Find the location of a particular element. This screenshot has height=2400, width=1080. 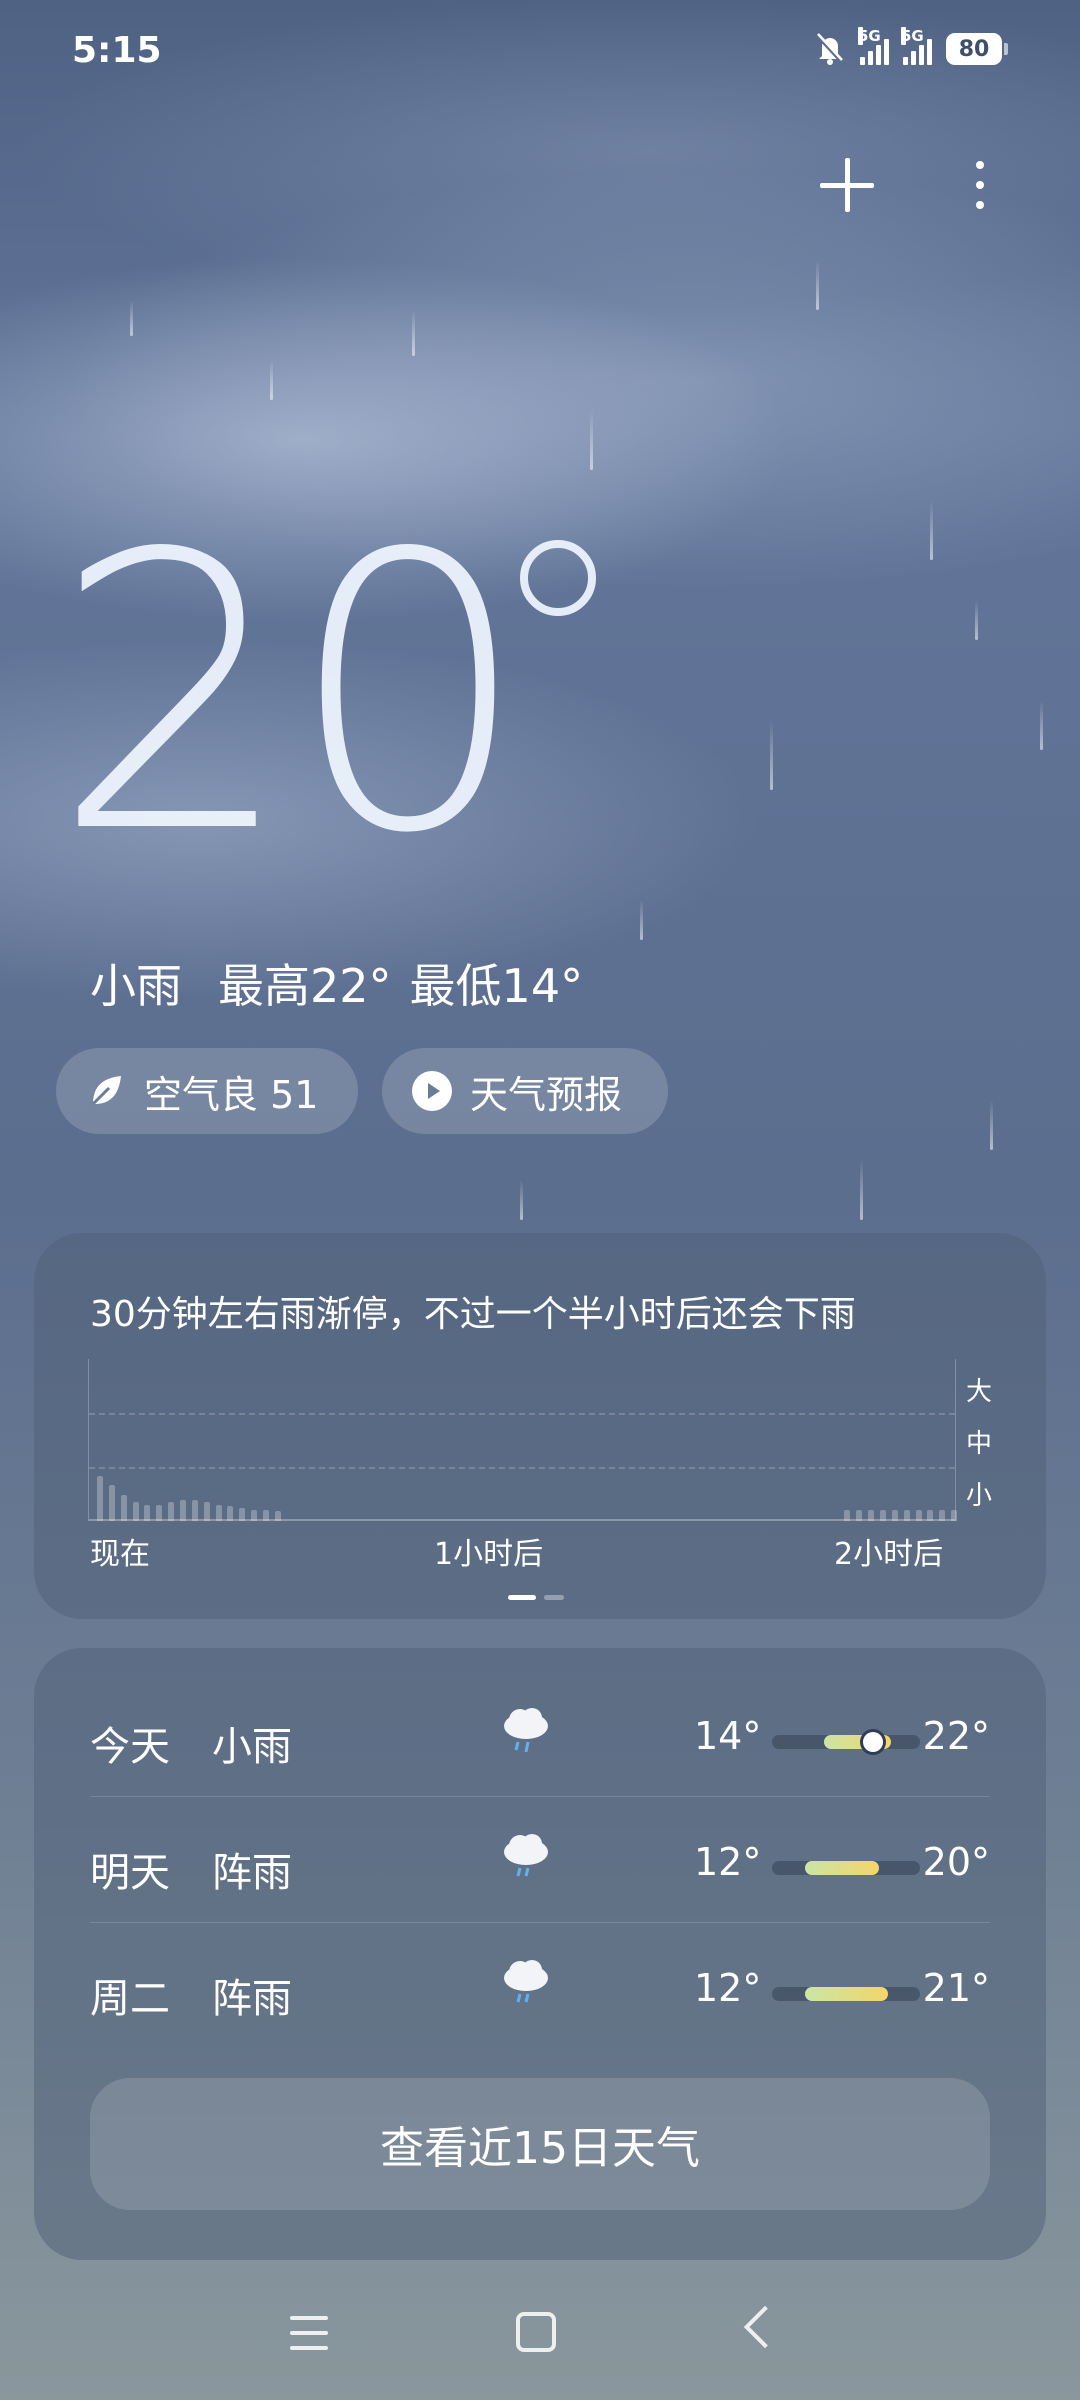

air-quality-chip: 空气良 51 is located at coordinates (207, 1091).